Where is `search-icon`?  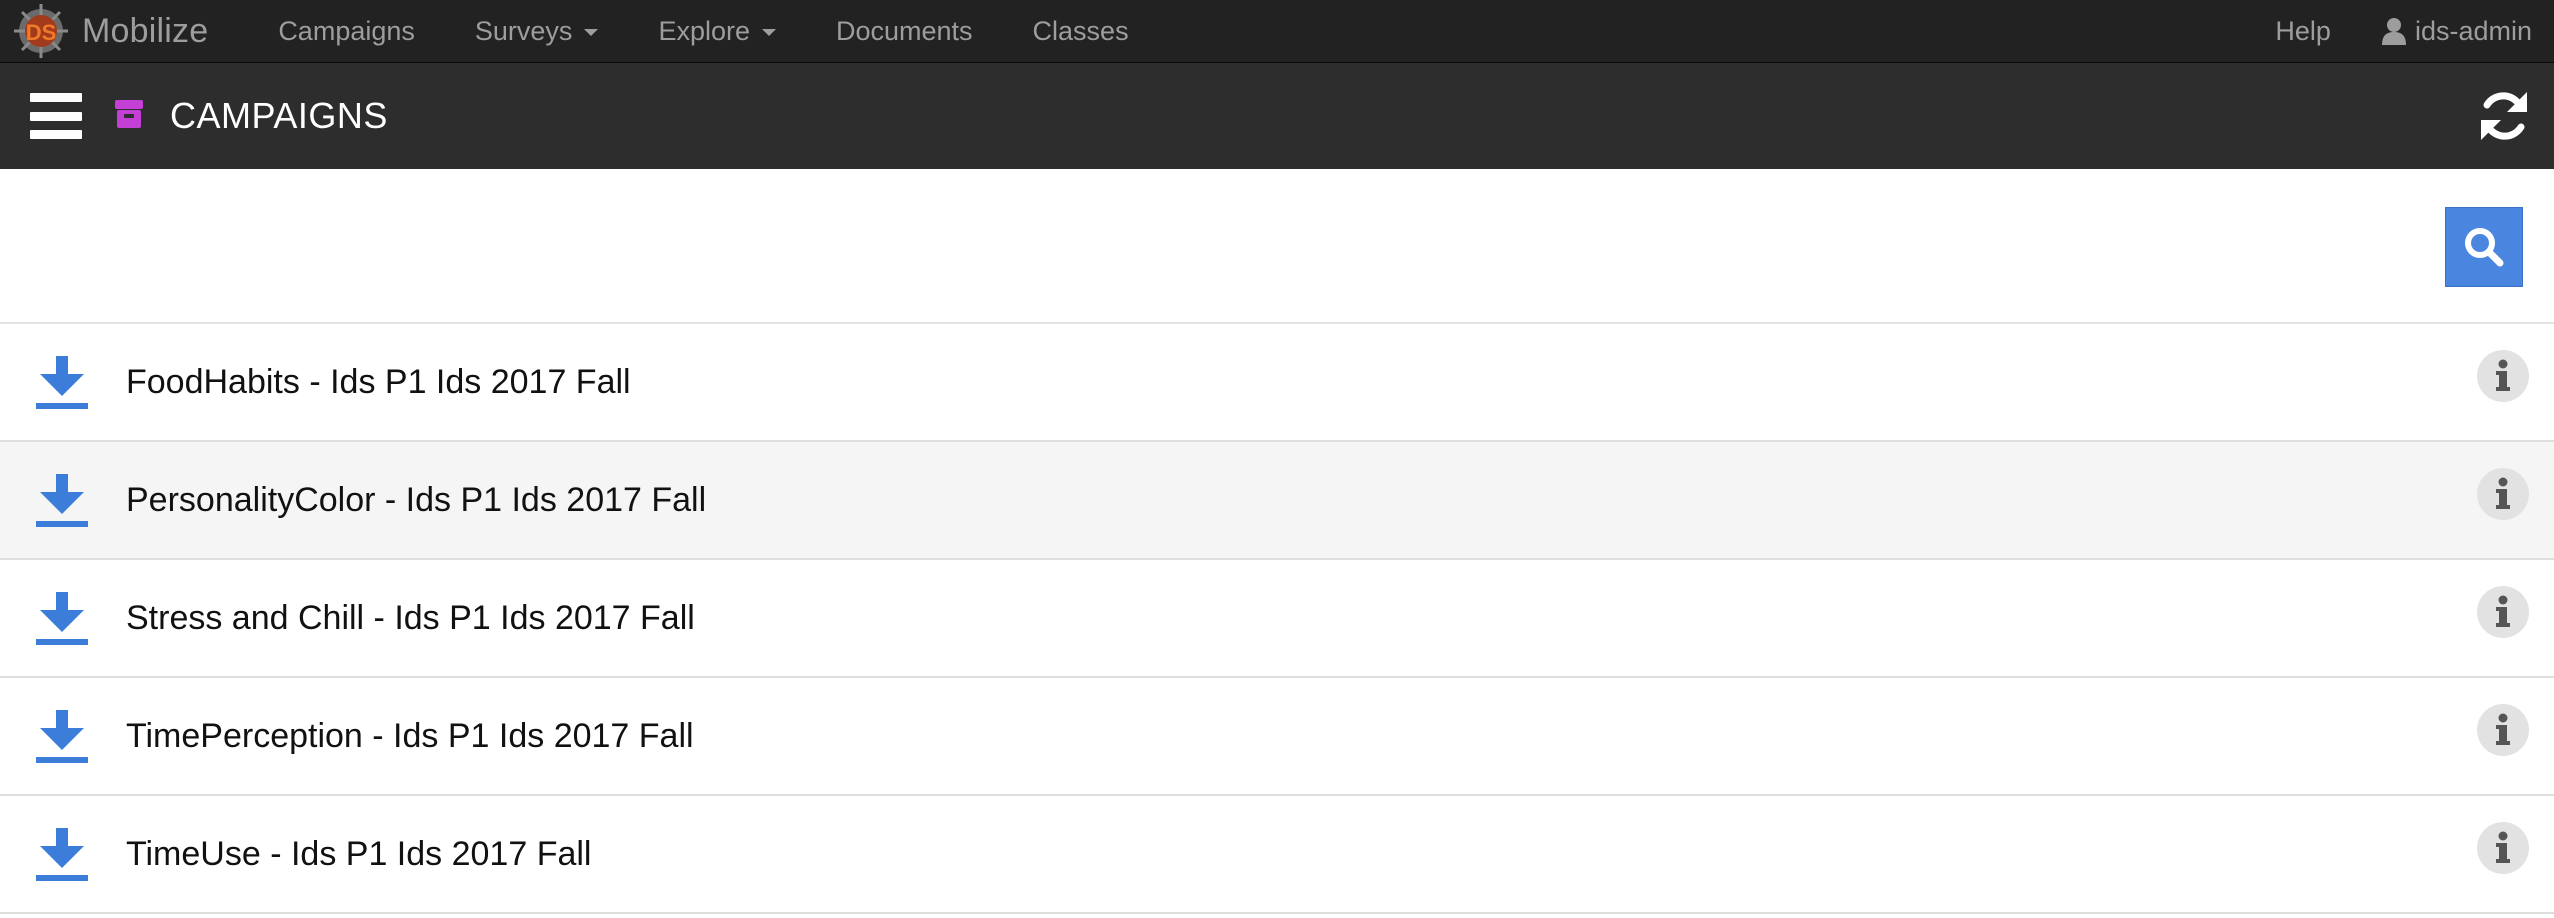 search-icon is located at coordinates (2484, 247).